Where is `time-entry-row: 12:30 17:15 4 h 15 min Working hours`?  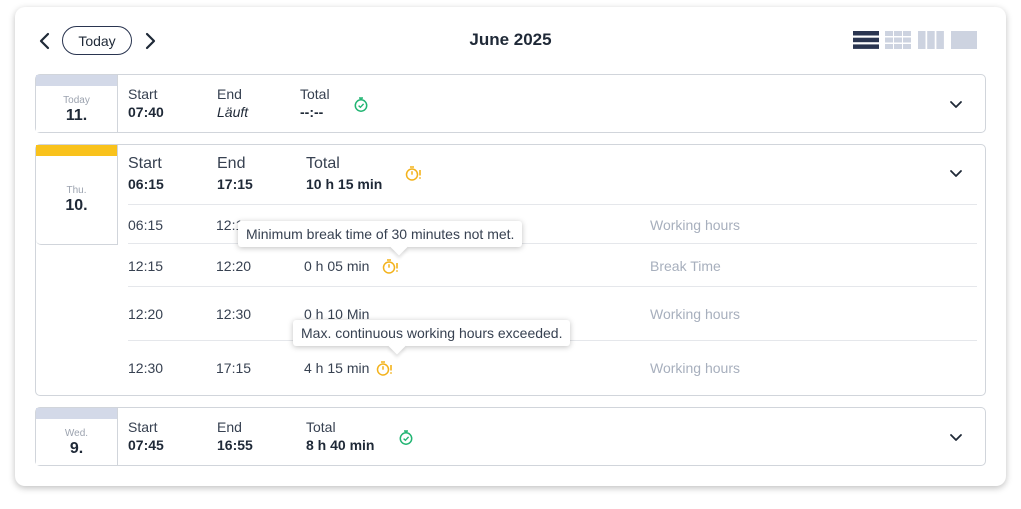 time-entry-row: 12:30 17:15 4 h 15 min Working hours is located at coordinates (552, 367).